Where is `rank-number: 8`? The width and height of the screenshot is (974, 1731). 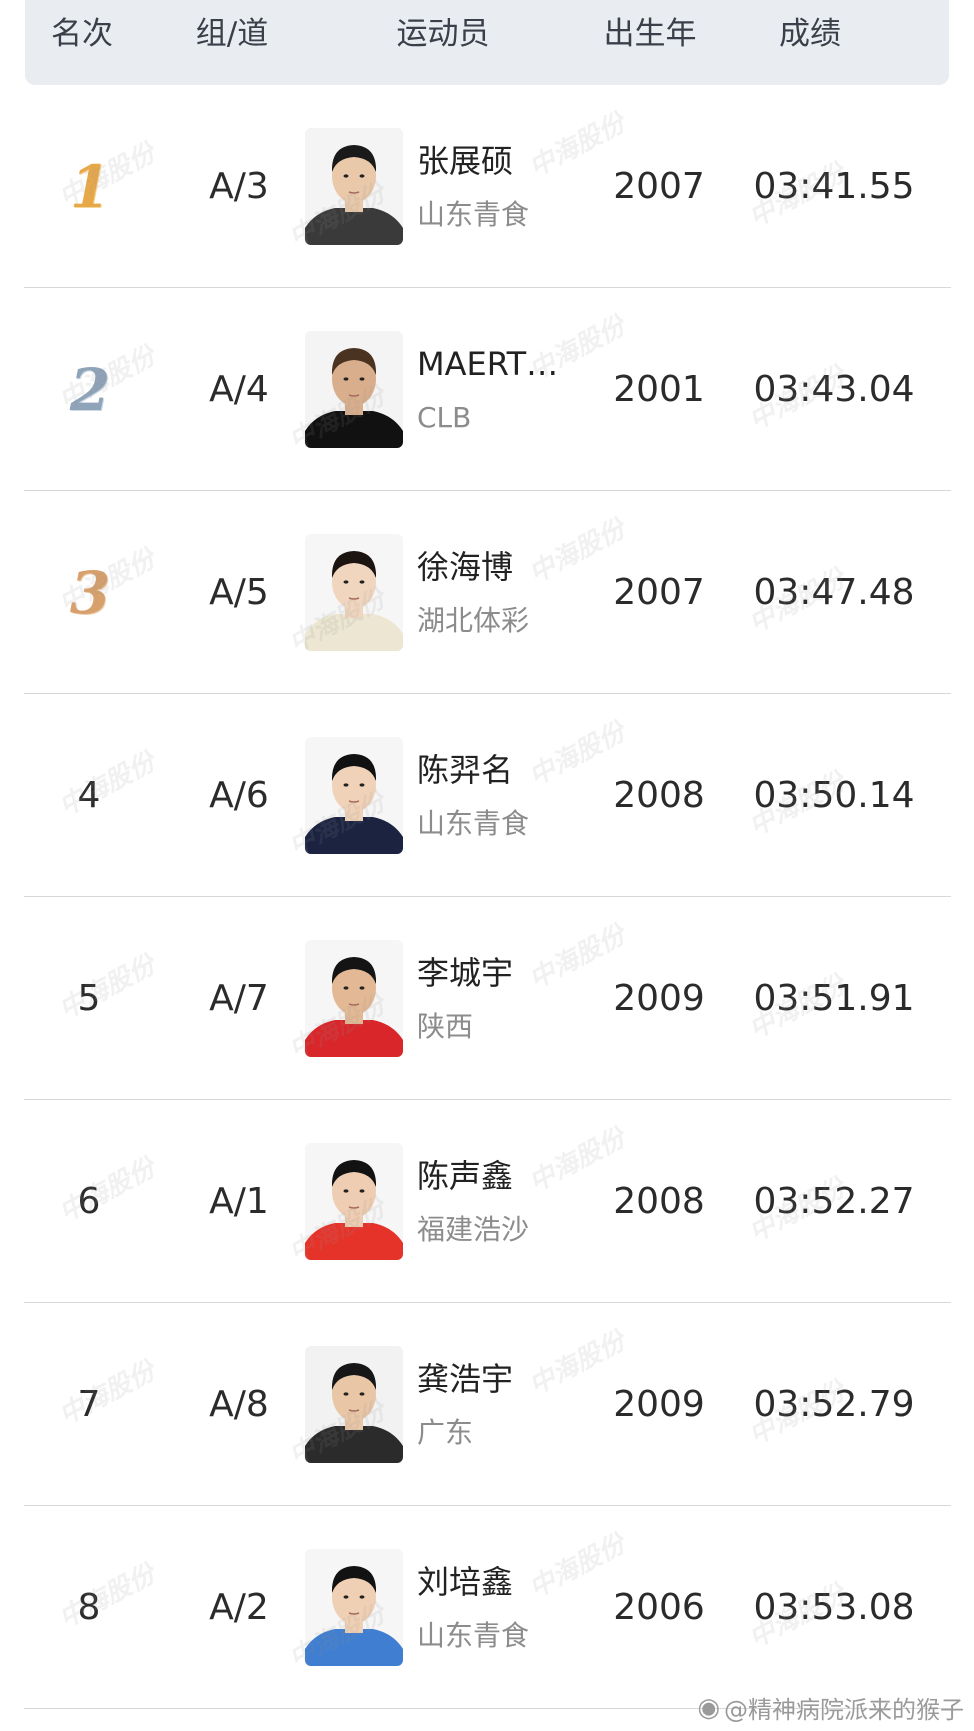 rank-number: 8 is located at coordinates (89, 1607).